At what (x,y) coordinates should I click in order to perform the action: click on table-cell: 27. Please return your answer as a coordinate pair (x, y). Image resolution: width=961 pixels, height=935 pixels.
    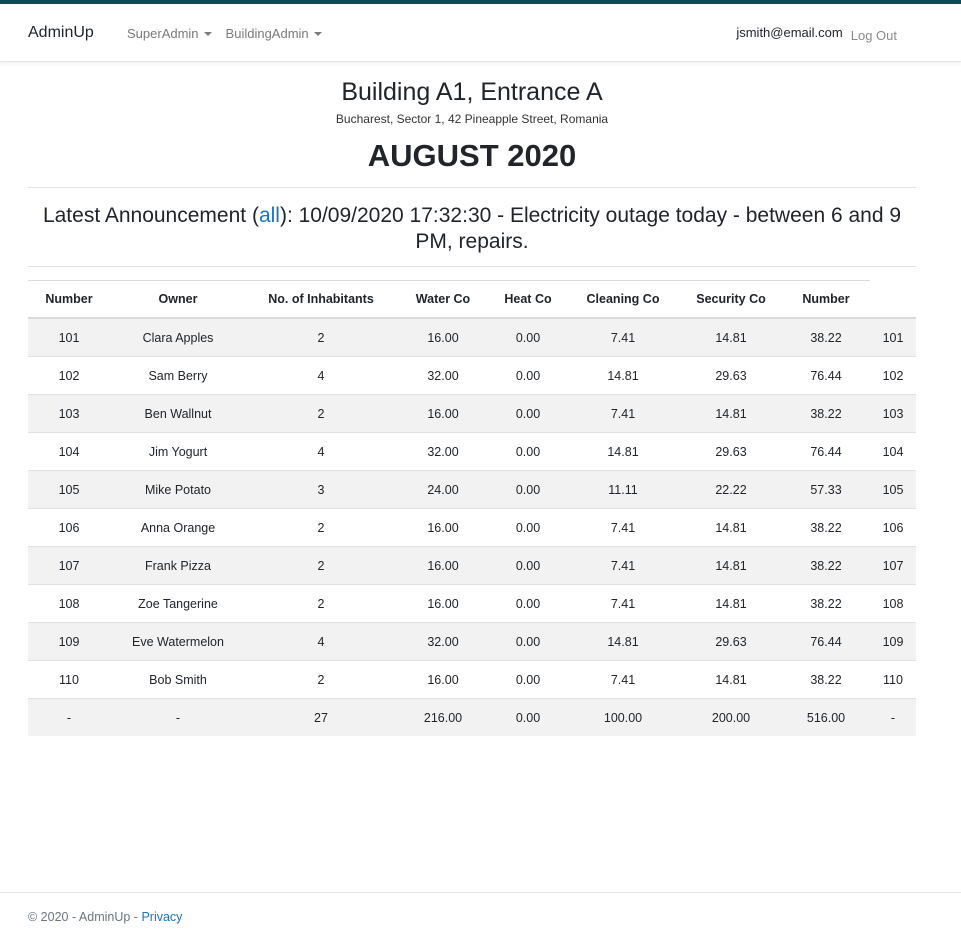
    Looking at the image, I should click on (321, 717).